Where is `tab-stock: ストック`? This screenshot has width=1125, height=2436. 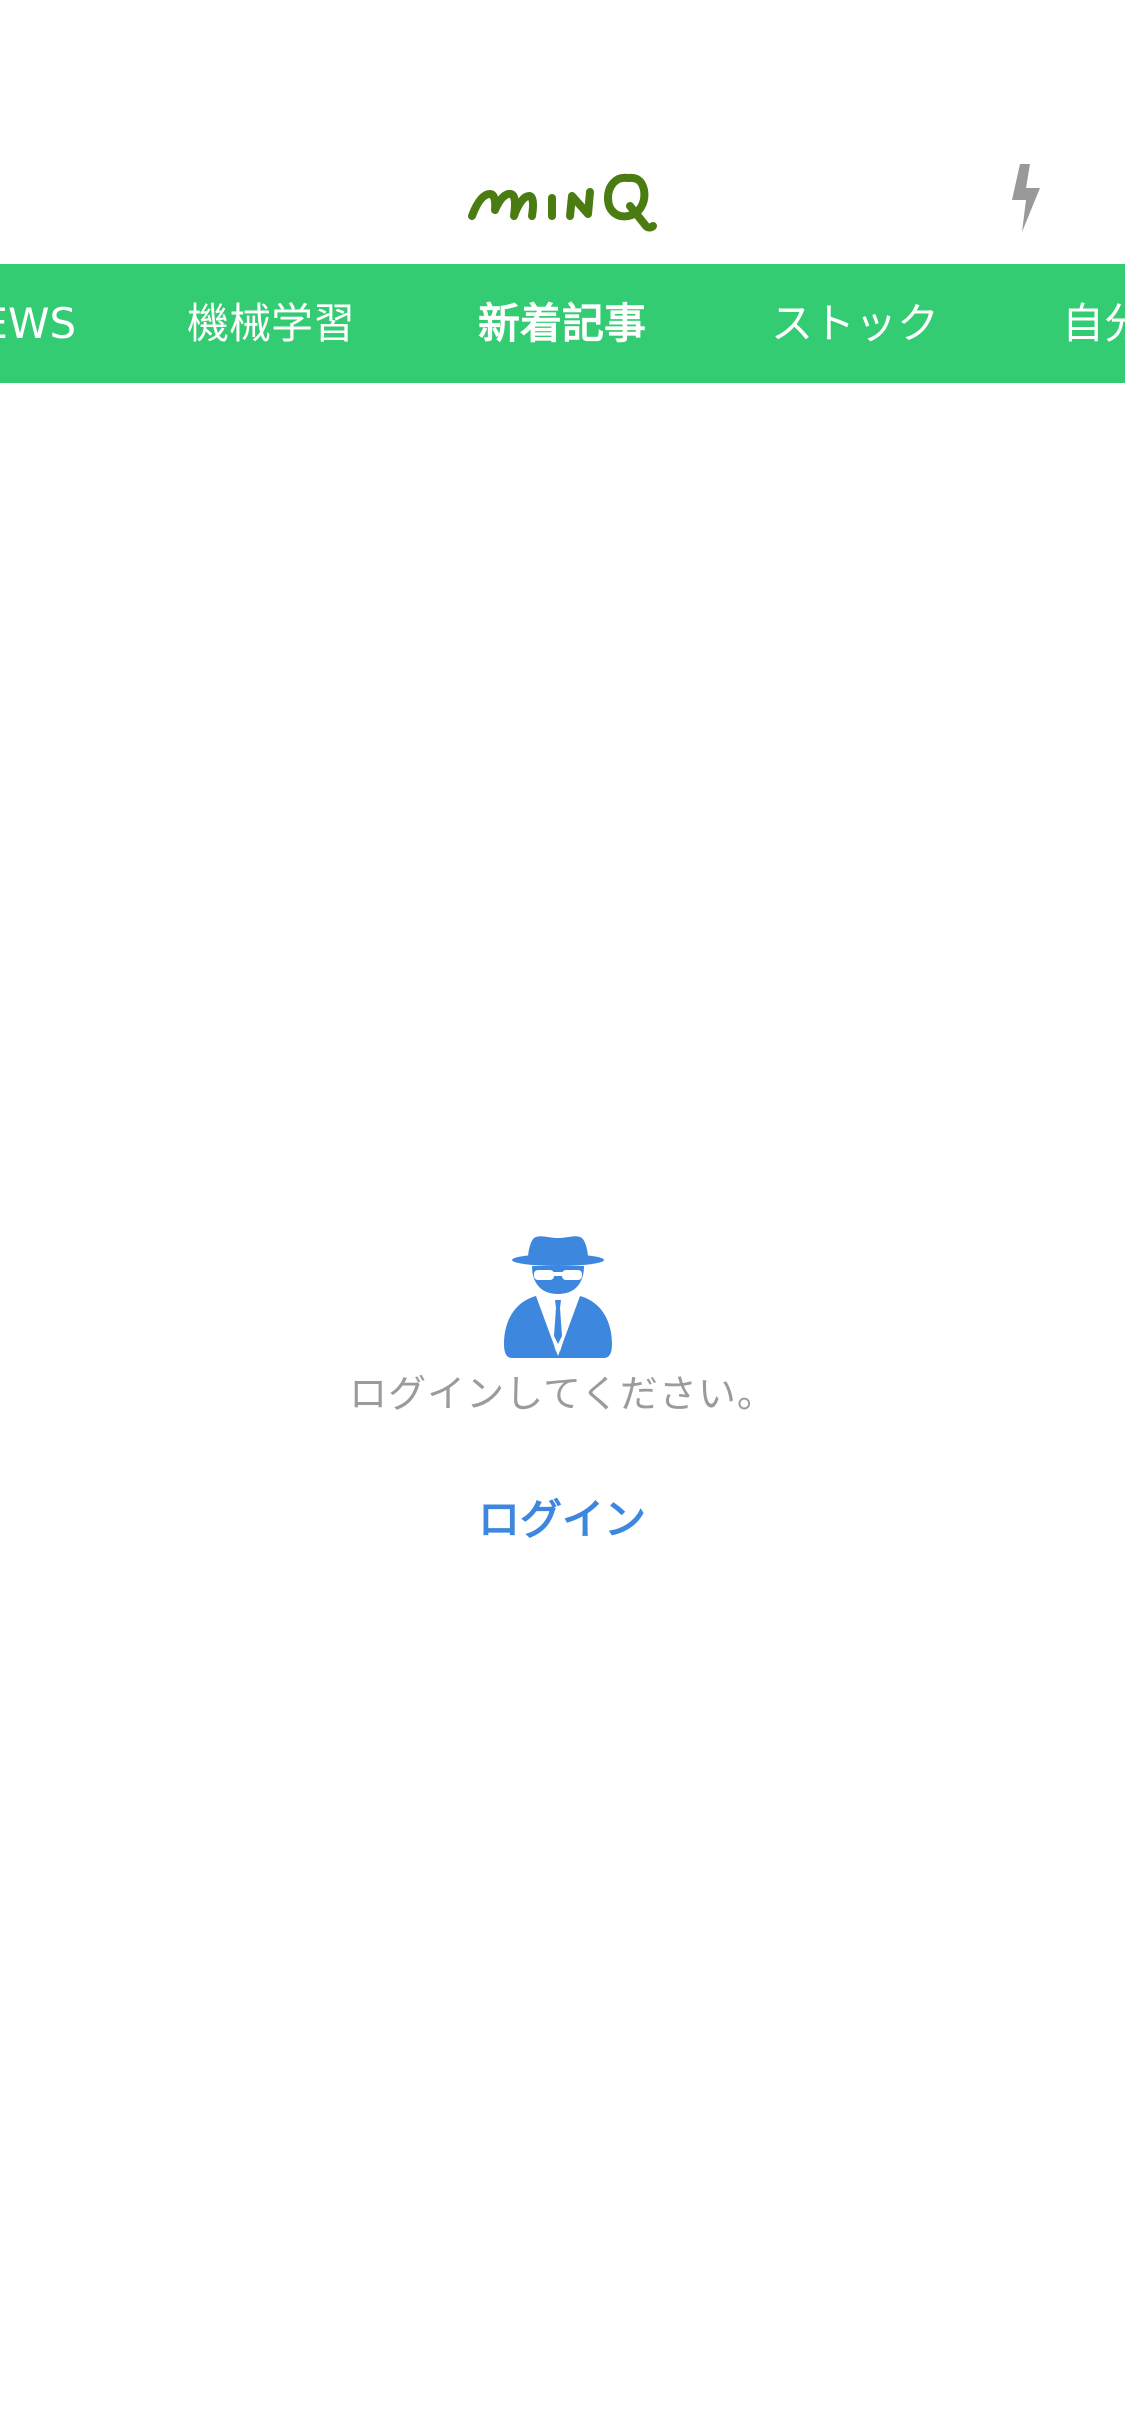 tab-stock: ストック is located at coordinates (855, 323).